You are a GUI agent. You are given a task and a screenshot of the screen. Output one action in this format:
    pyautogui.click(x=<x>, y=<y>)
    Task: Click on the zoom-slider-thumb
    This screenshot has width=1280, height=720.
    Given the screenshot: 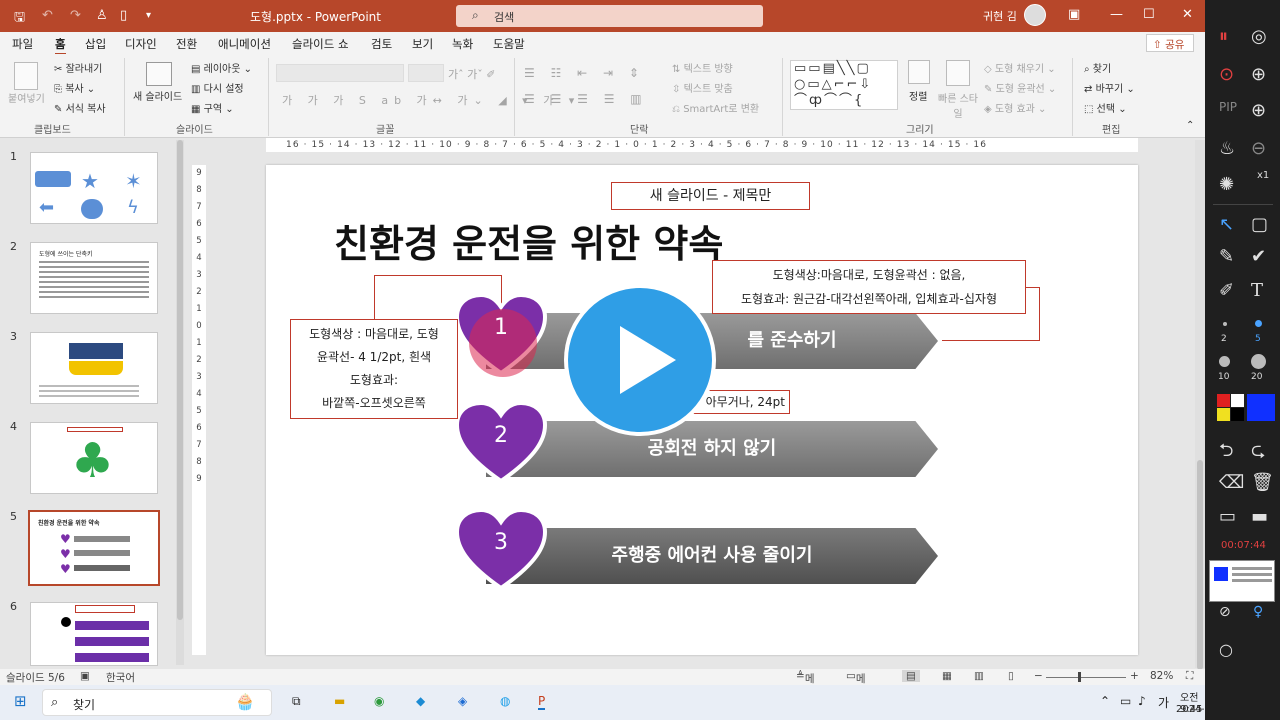 What is the action you would take?
    pyautogui.click(x=1079, y=677)
    